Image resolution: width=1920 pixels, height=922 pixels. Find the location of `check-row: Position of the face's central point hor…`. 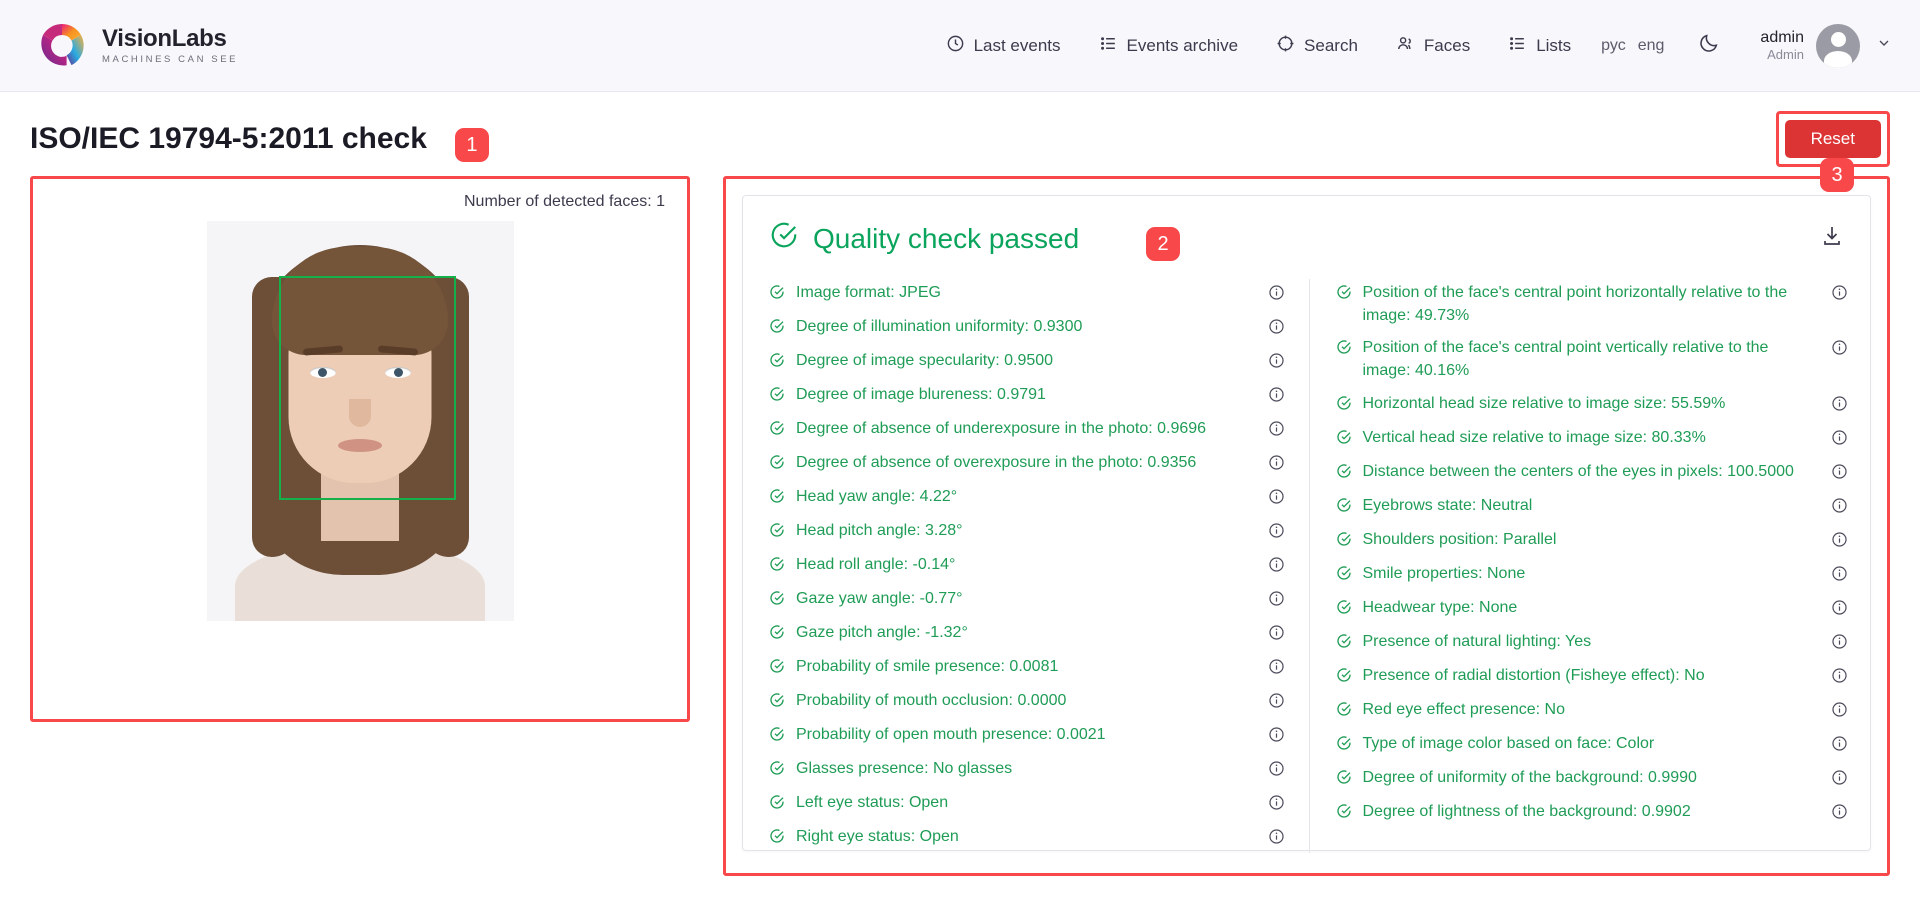

check-row: Position of the face's central point hor… is located at coordinates (1592, 304).